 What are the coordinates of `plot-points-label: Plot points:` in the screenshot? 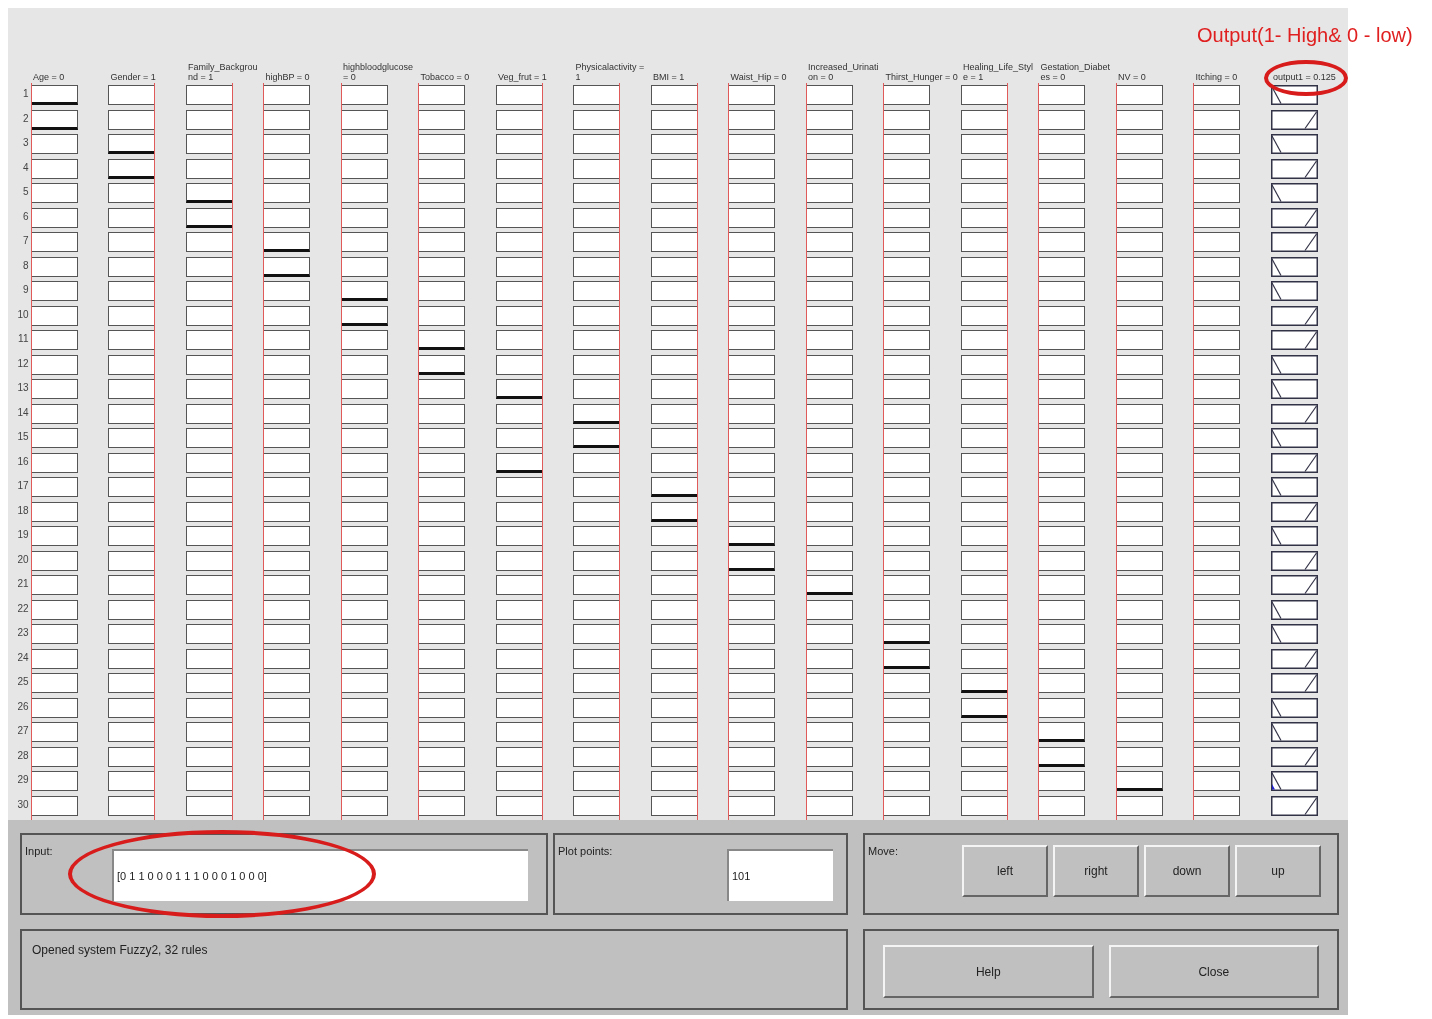 It's located at (585, 851).